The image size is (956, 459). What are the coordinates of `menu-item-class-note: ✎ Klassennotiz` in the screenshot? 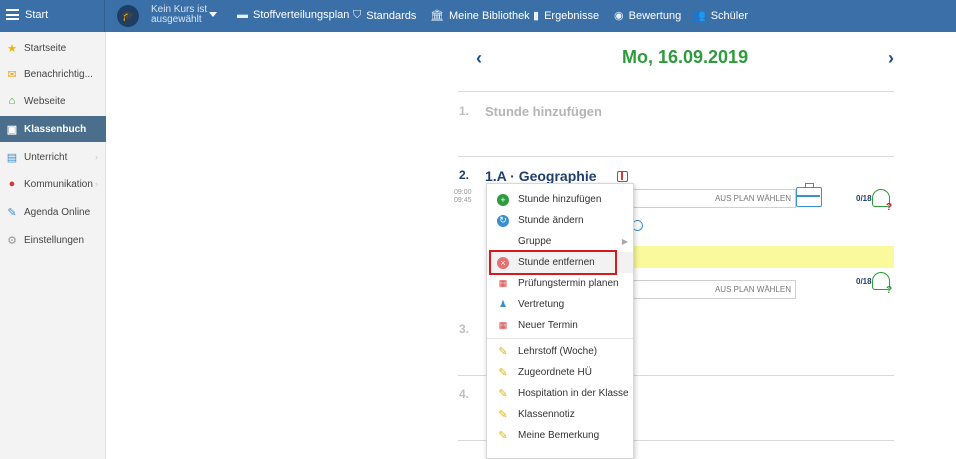 It's located at (560, 414).